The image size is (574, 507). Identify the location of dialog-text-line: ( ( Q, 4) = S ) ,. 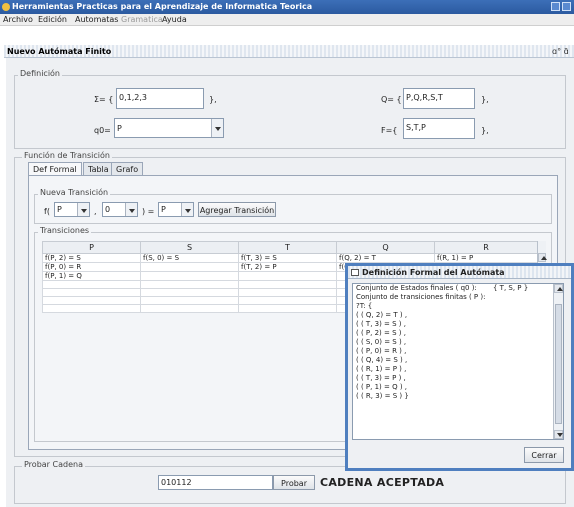
(382, 360).